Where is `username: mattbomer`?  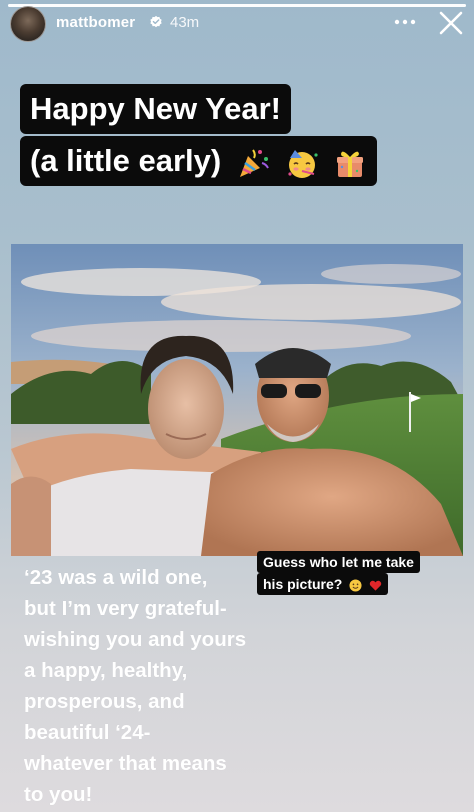
username: mattbomer is located at coordinates (95, 22).